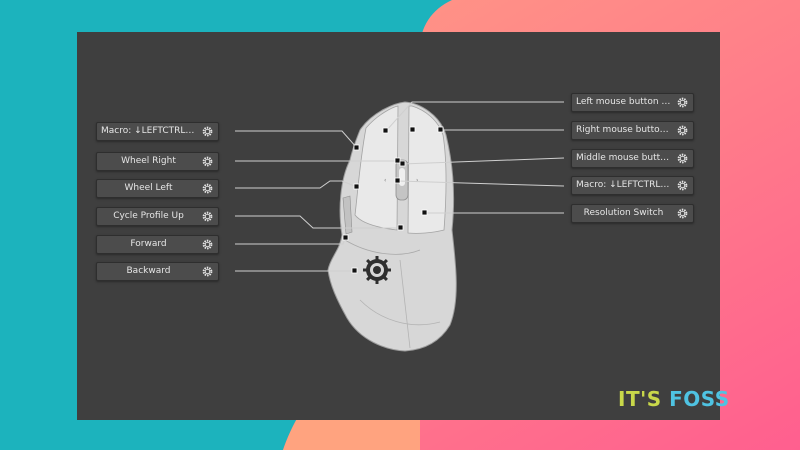  Describe the element at coordinates (148, 244) in the screenshot. I see `binding-label: Forward` at that location.